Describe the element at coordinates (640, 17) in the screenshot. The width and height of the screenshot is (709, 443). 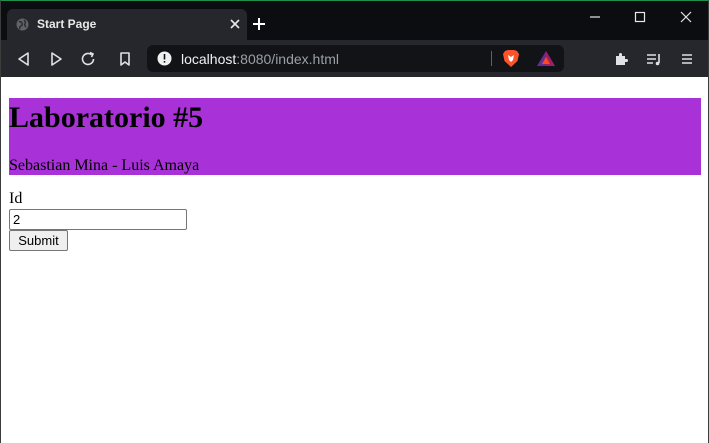
I see `maximize-icon` at that location.